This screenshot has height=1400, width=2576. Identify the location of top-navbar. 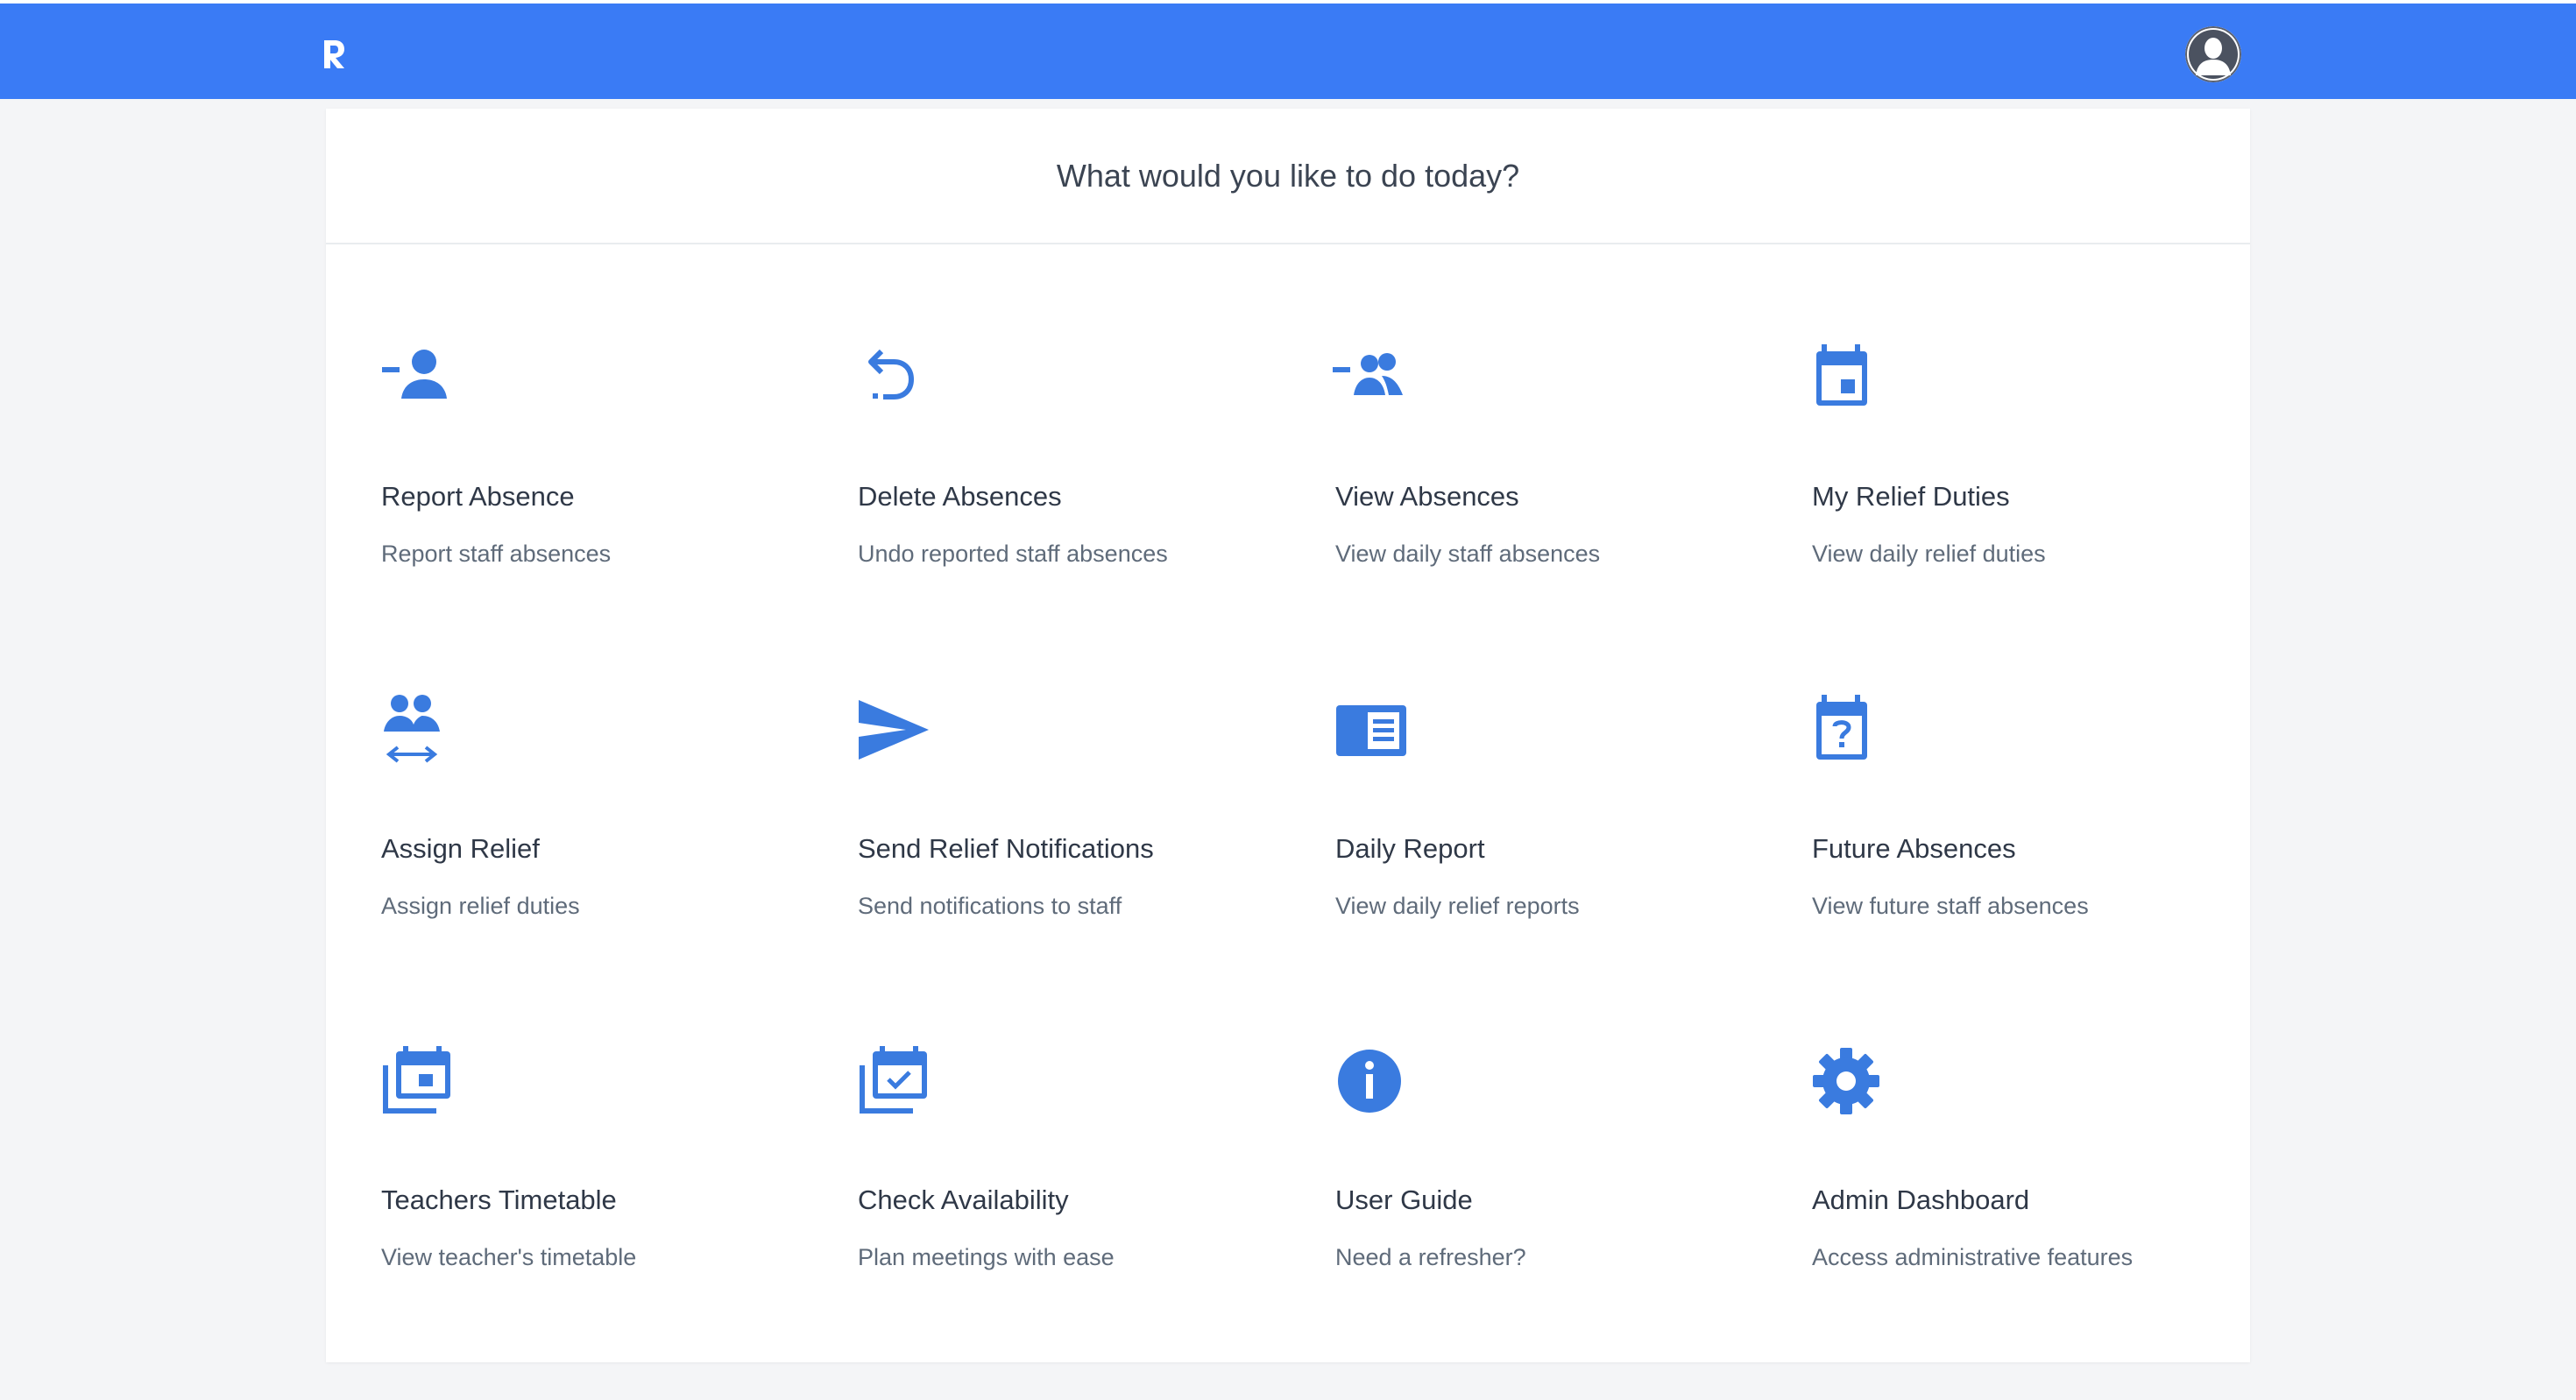
(1288, 49).